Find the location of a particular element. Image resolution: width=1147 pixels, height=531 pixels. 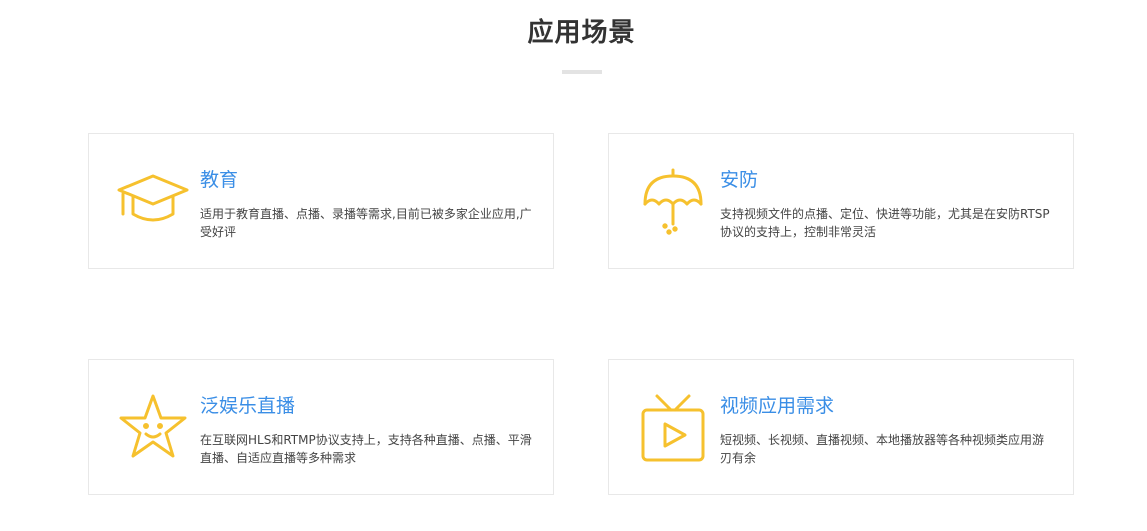

card-description: 短视频、长视频、直播视频、本地播放器等各种视频类应用游刃有余 is located at coordinates (882, 449).